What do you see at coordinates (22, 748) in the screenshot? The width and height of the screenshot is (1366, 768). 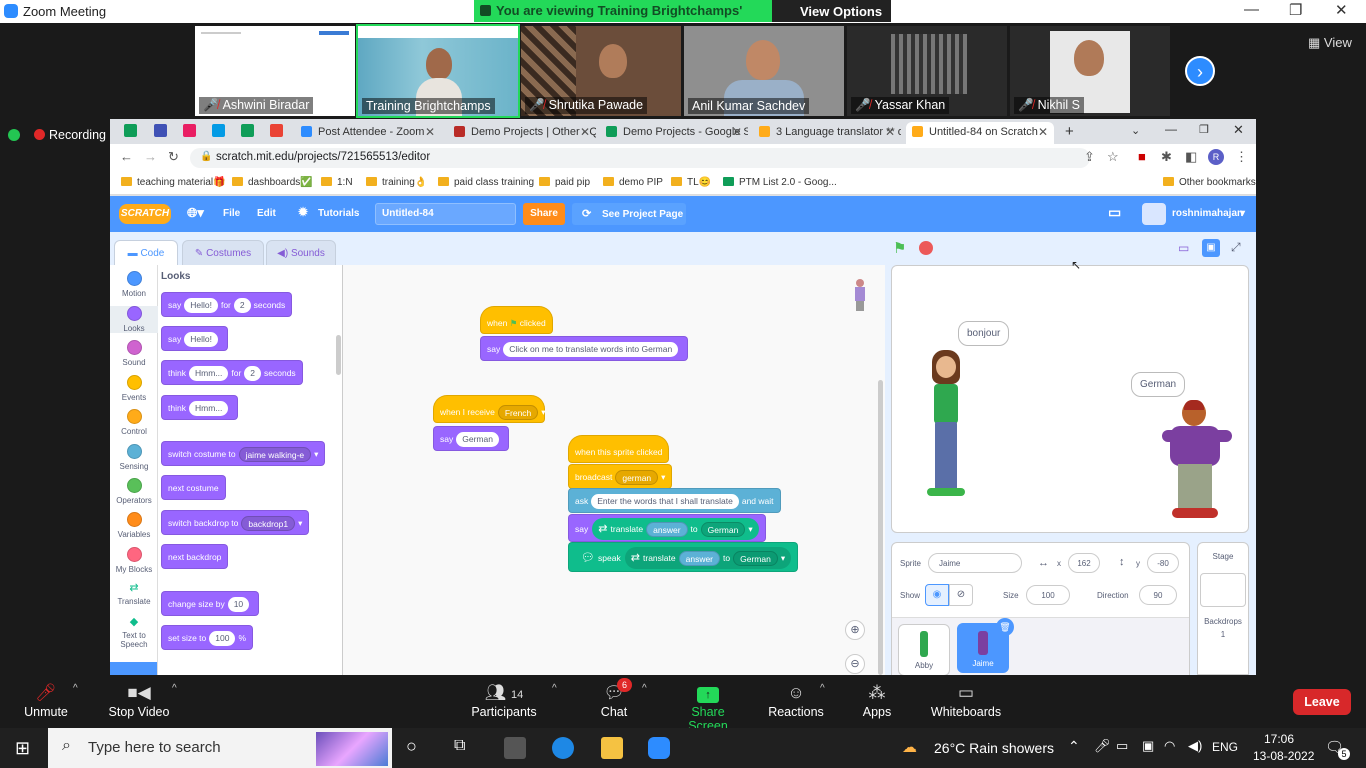 I see `windows-start-icon: ⊞` at bounding box center [22, 748].